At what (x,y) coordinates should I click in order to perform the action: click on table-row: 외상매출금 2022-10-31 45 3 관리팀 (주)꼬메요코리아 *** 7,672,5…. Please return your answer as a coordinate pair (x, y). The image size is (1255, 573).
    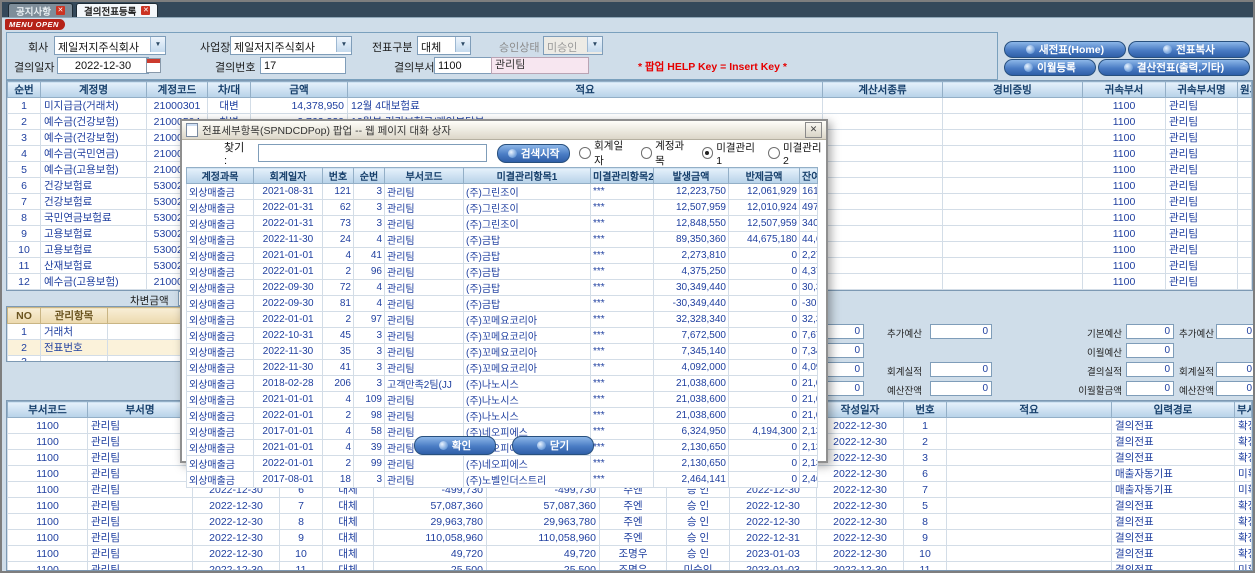
    Looking at the image, I should click on (502, 335).